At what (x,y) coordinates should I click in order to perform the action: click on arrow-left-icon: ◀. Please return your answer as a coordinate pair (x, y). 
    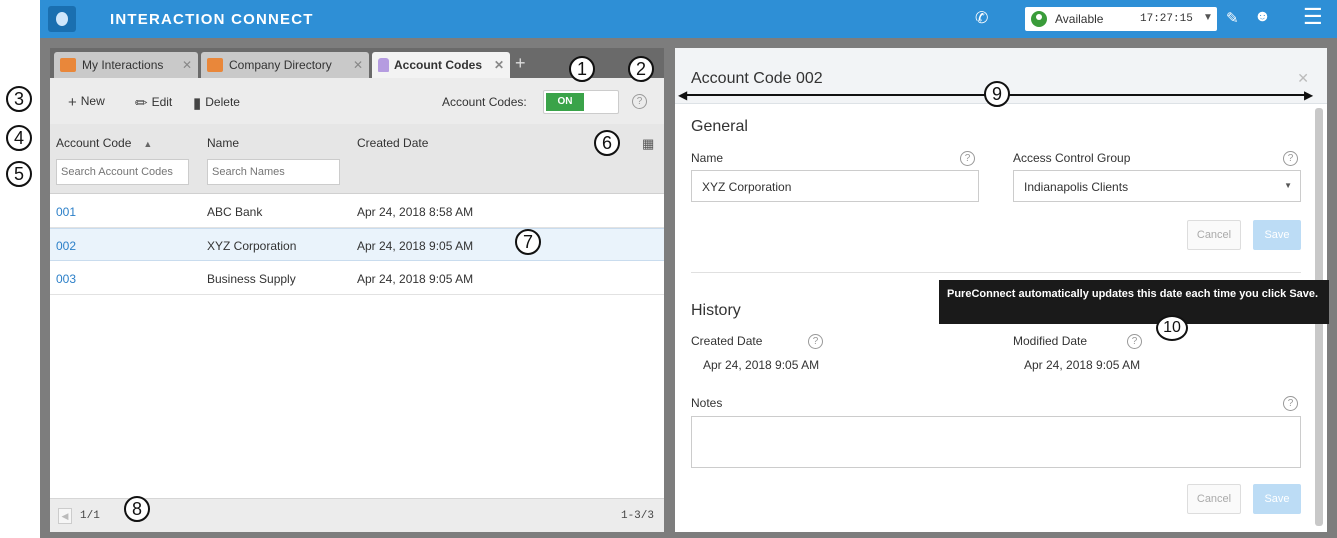
    Looking at the image, I should click on (683, 95).